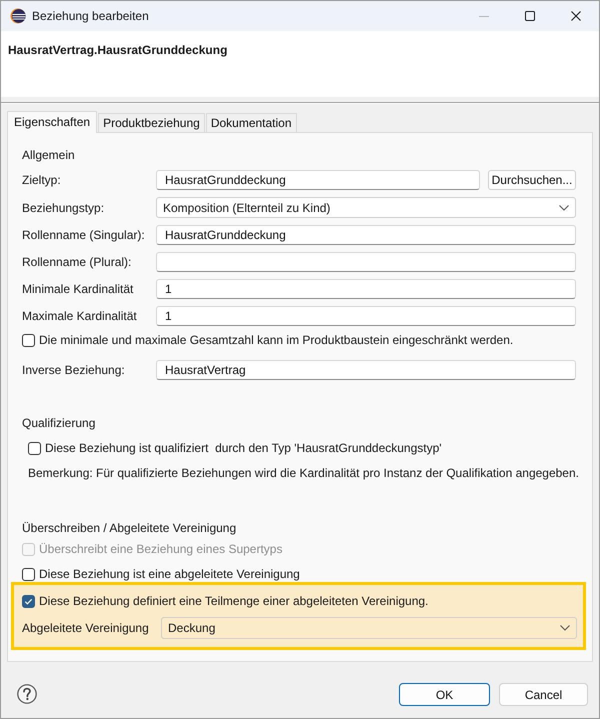 The image size is (600, 719). Describe the element at coordinates (303, 473) in the screenshot. I see `note-text: Bemerkung: Für qualifizierte Beziehungen wird die Kardinalität pro Instanz der Qualifikation angegeben.` at that location.